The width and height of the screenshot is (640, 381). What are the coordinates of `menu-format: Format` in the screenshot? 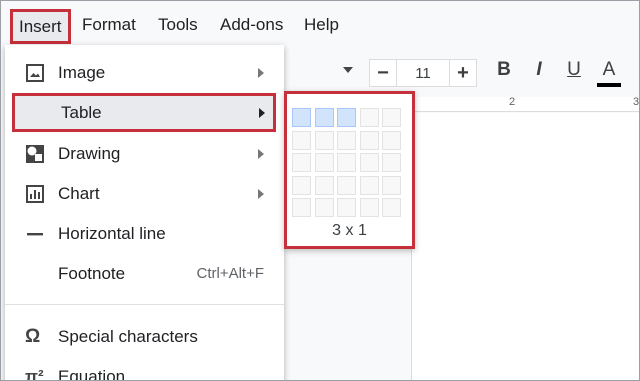 It's located at (109, 25).